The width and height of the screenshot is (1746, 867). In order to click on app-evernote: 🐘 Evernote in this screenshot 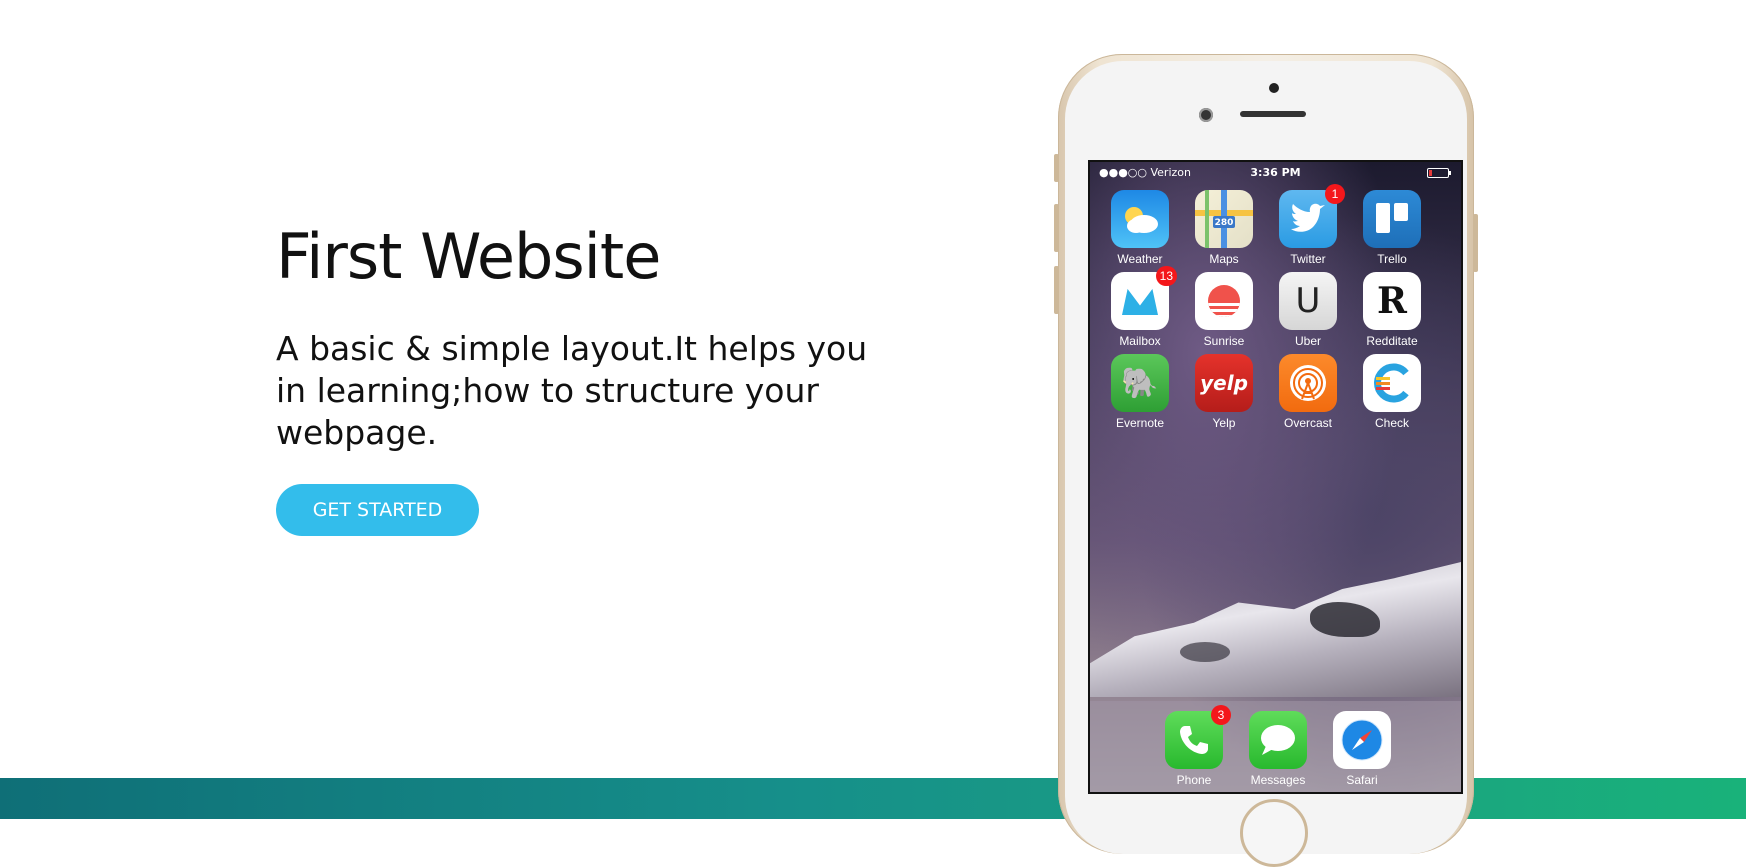, I will do `click(1140, 392)`.